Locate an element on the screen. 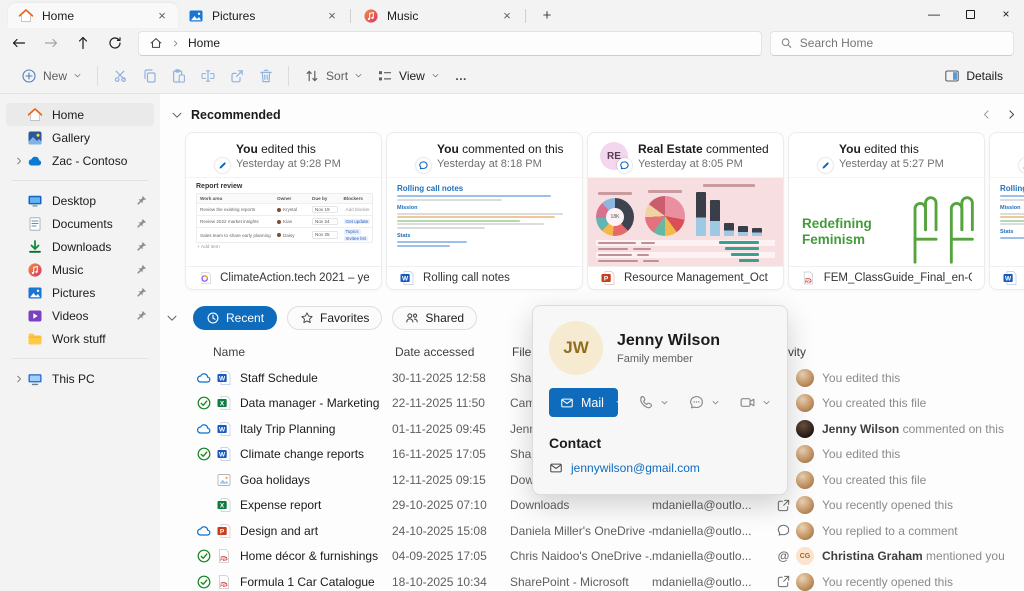 The width and height of the screenshot is (1024, 591). tab-bar: Home × Pictures × Music × + — × is located at coordinates (512, 14).